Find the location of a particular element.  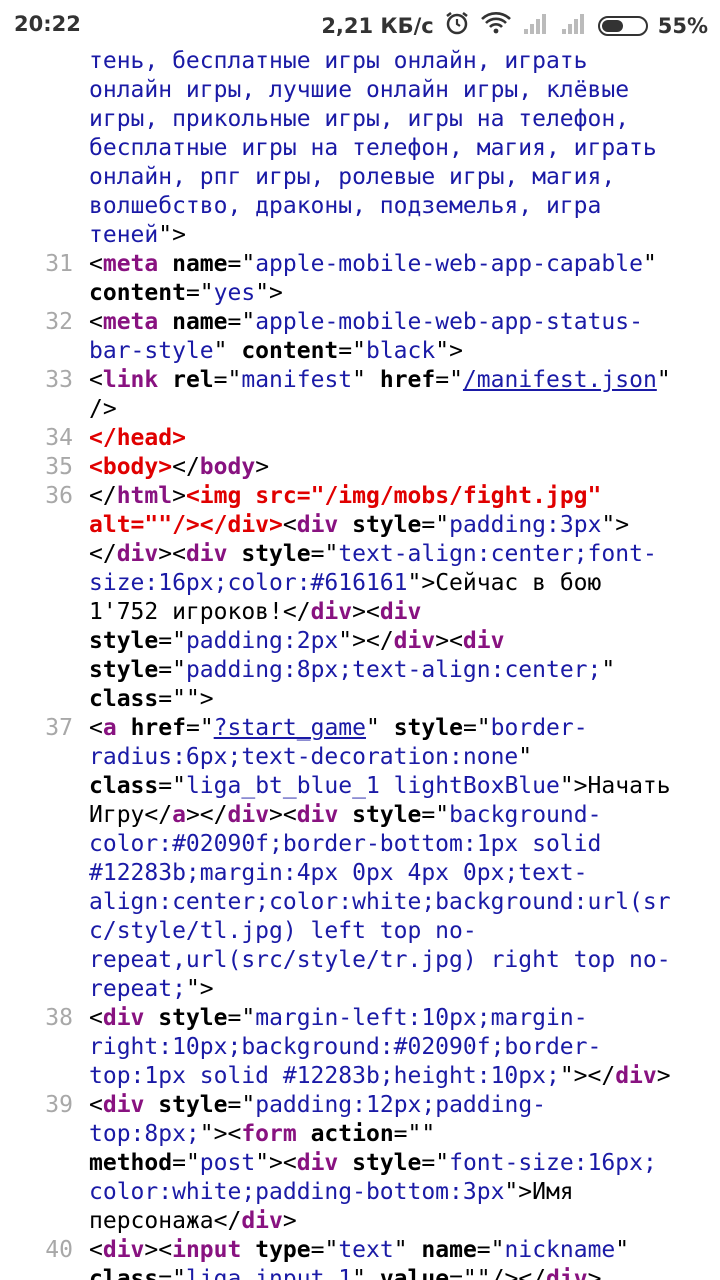

code-token: post is located at coordinates (227, 1163).